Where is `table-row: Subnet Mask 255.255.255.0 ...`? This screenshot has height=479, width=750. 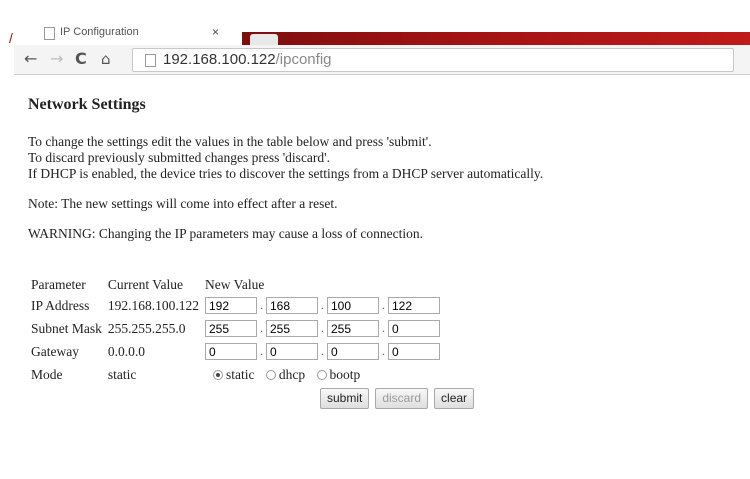
table-row: Subnet Mask 255.255.255.0 ... is located at coordinates (235, 328).